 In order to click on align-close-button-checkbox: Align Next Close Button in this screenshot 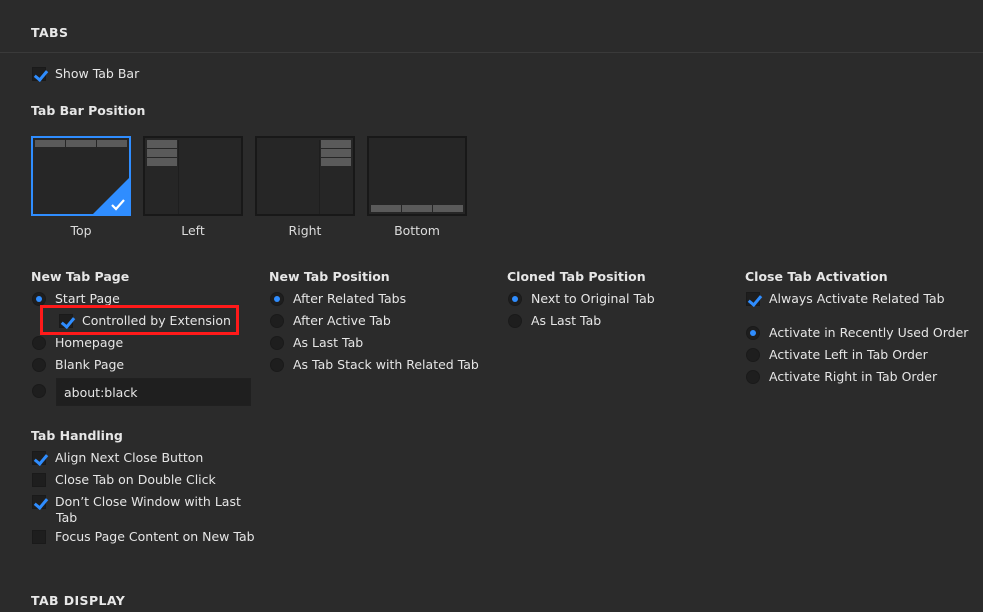, I will do `click(117, 457)`.